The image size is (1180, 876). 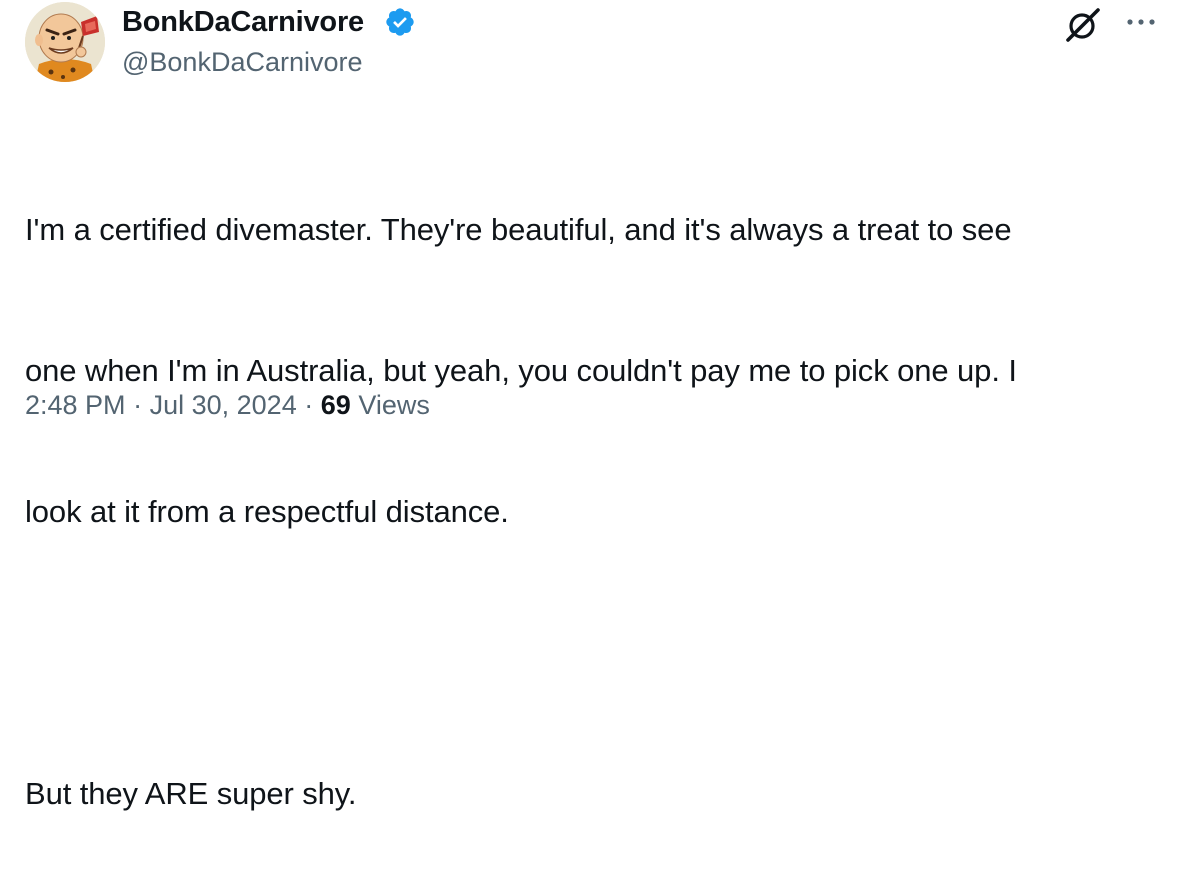 What do you see at coordinates (400, 22) in the screenshot?
I see `verified-badge-icon` at bounding box center [400, 22].